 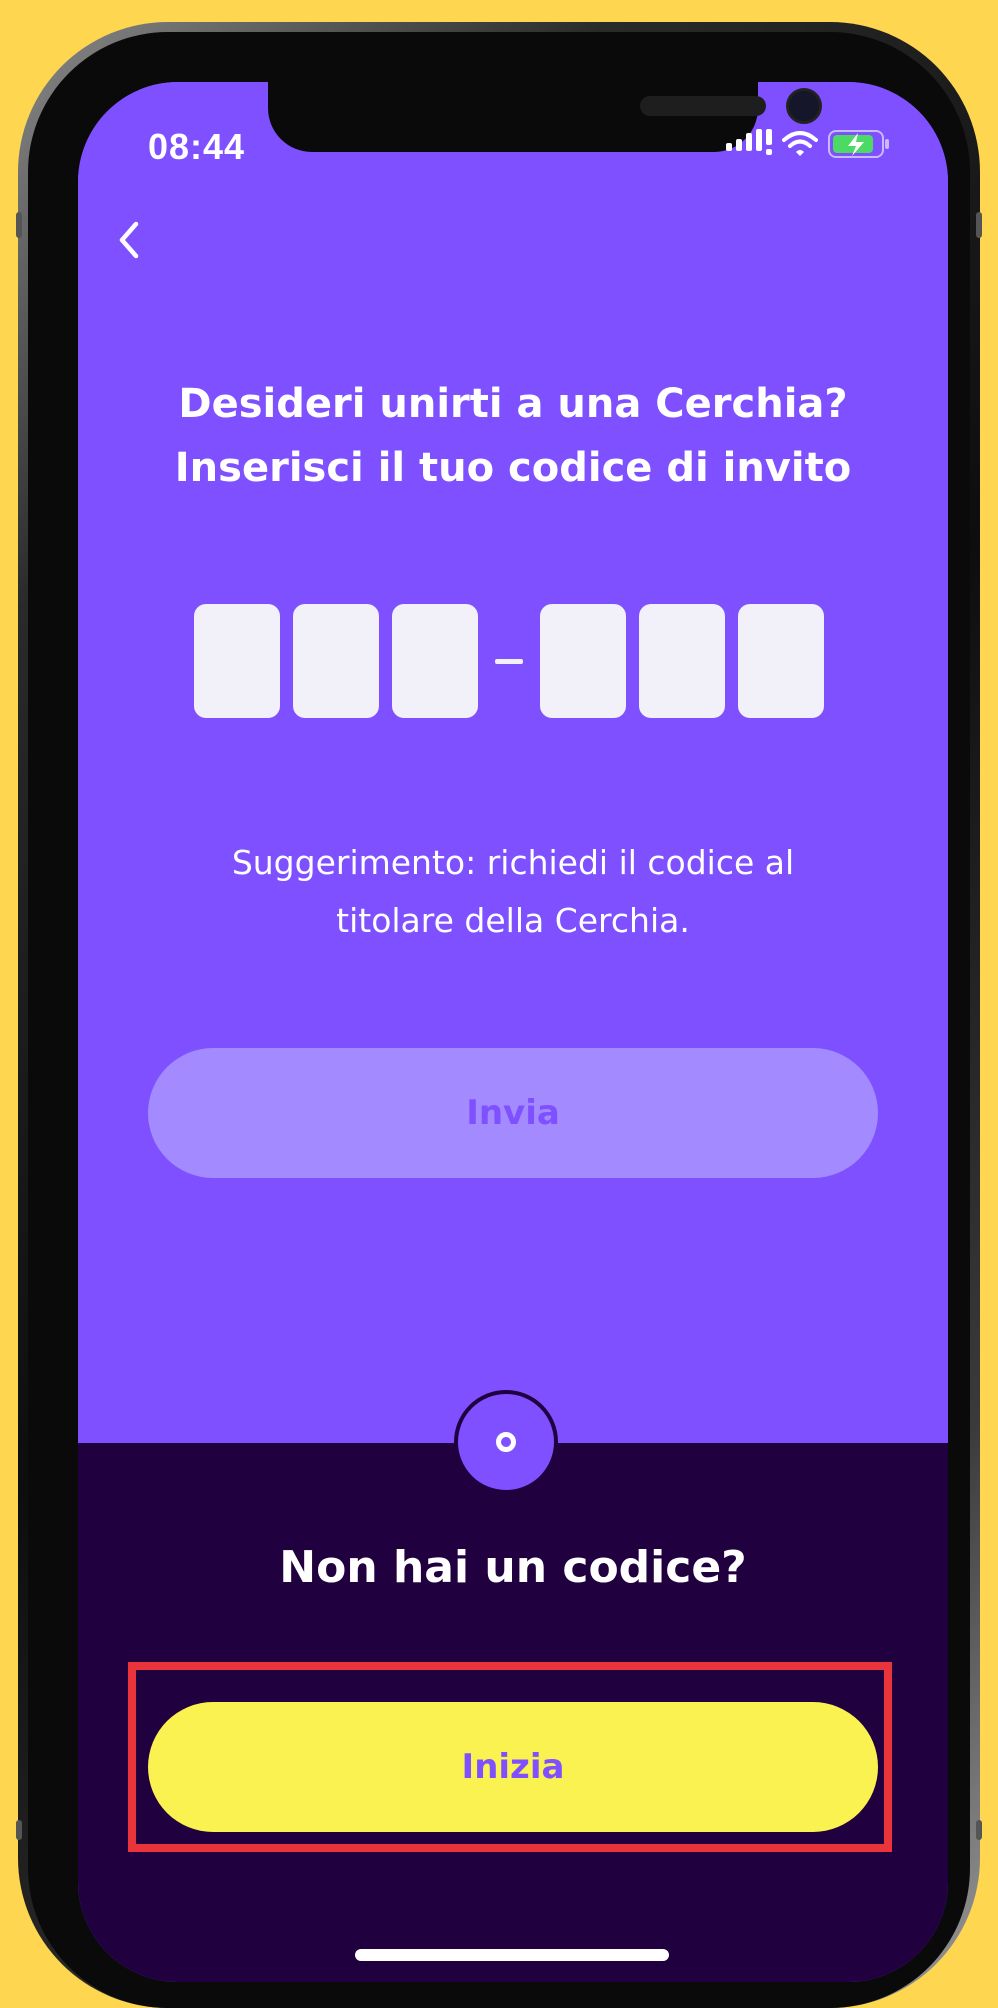 What do you see at coordinates (197, 146) in the screenshot?
I see `status-time: 08:44` at bounding box center [197, 146].